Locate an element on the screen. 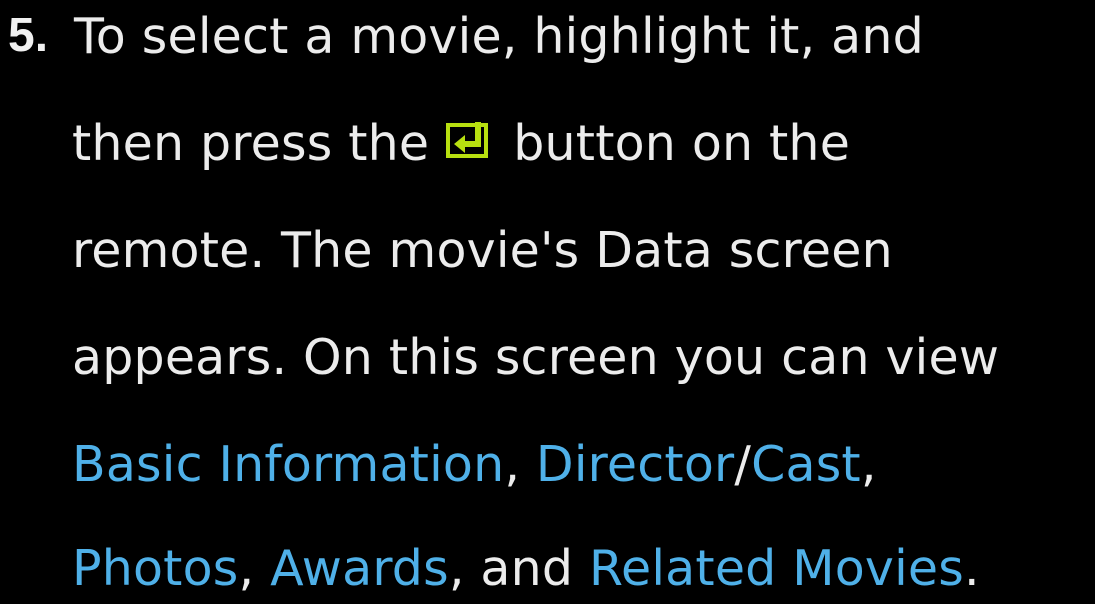  instruction-line-5: Basic Information, Director/Cast, is located at coordinates (474, 465).